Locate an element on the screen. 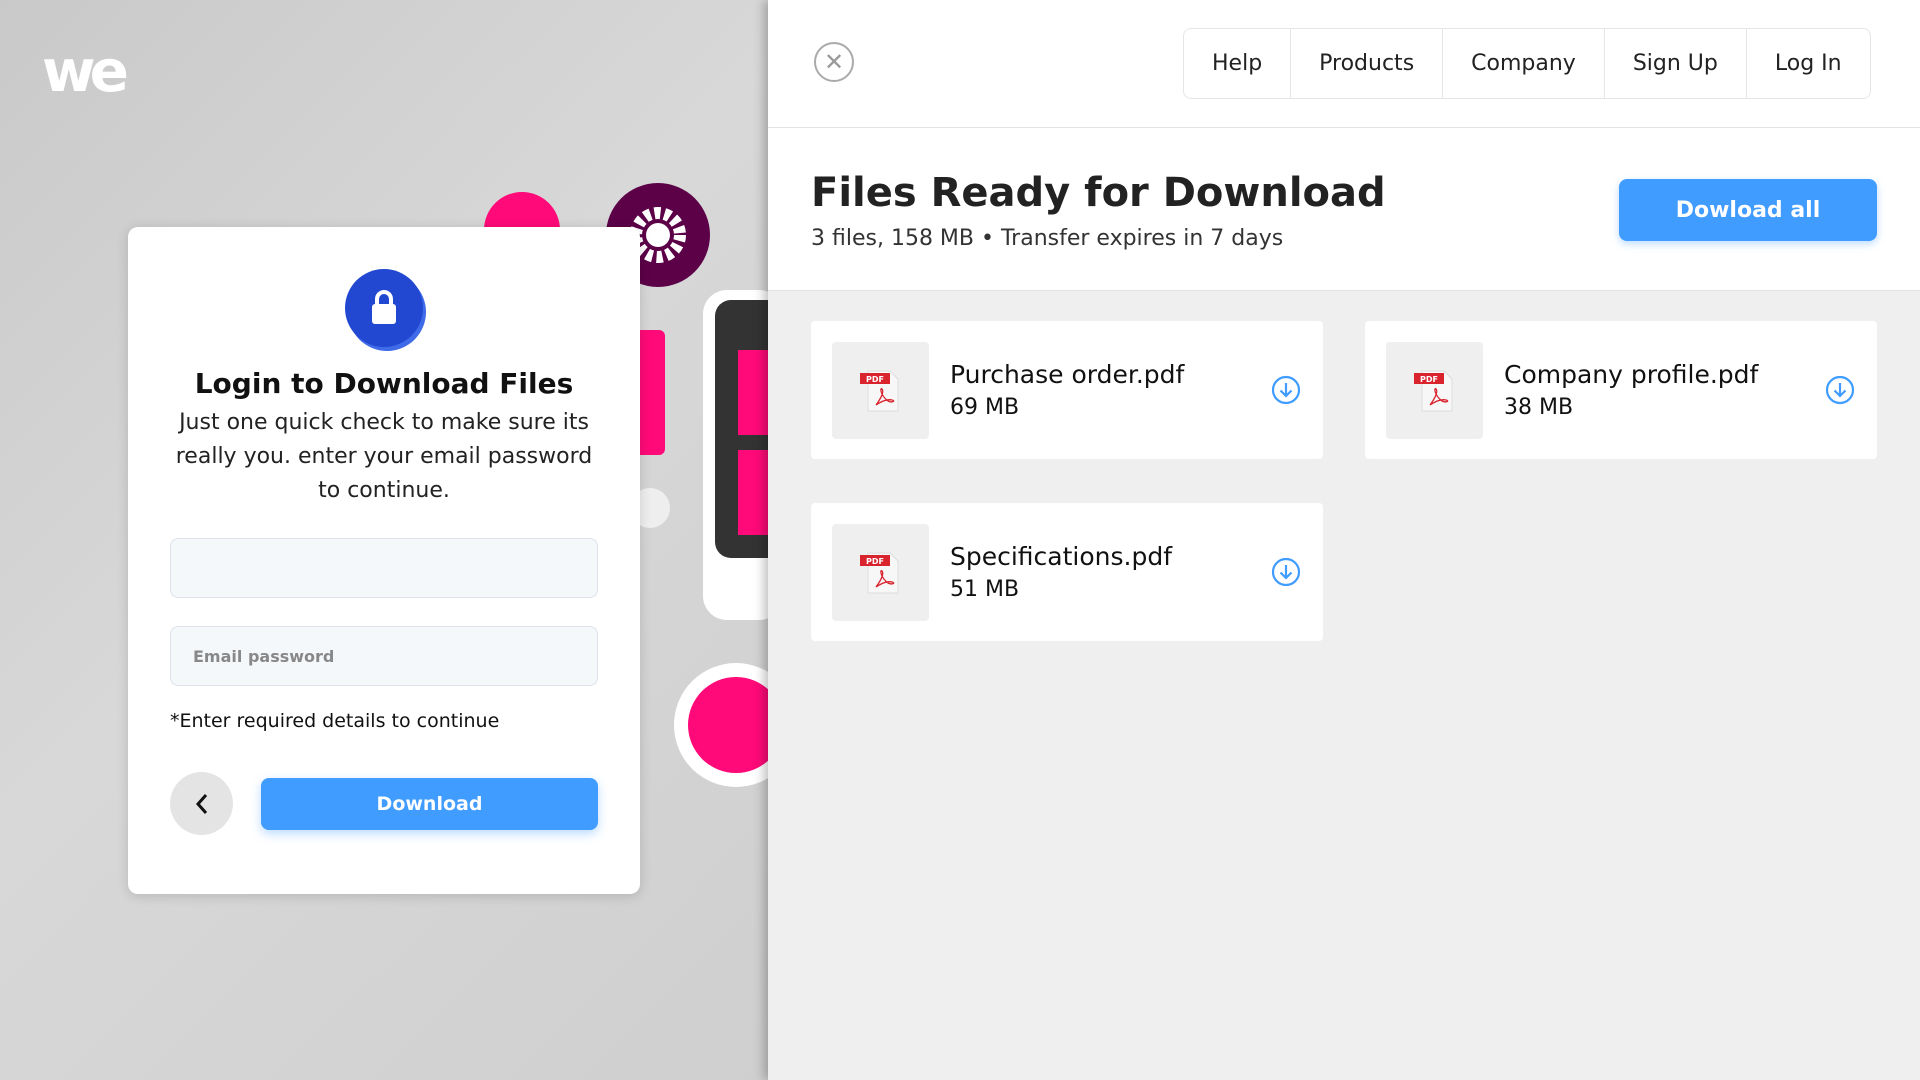  file-size: 51 MB is located at coordinates (985, 589).